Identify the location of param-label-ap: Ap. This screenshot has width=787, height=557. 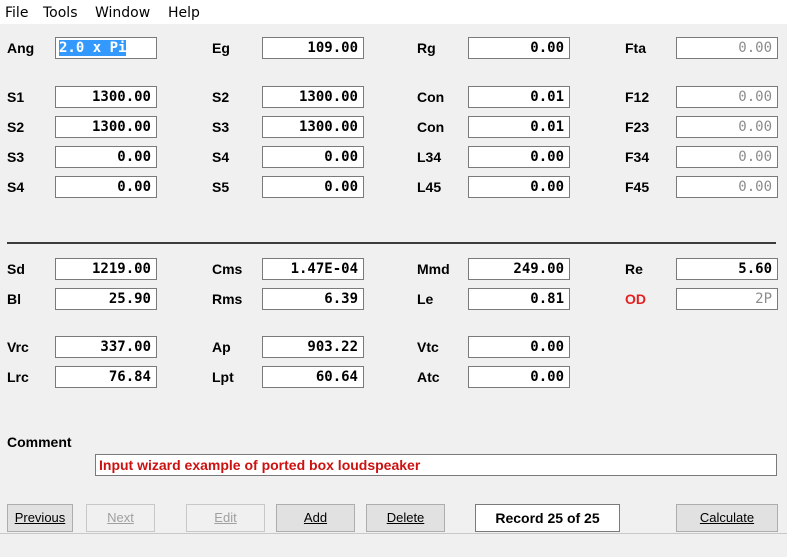
(221, 347).